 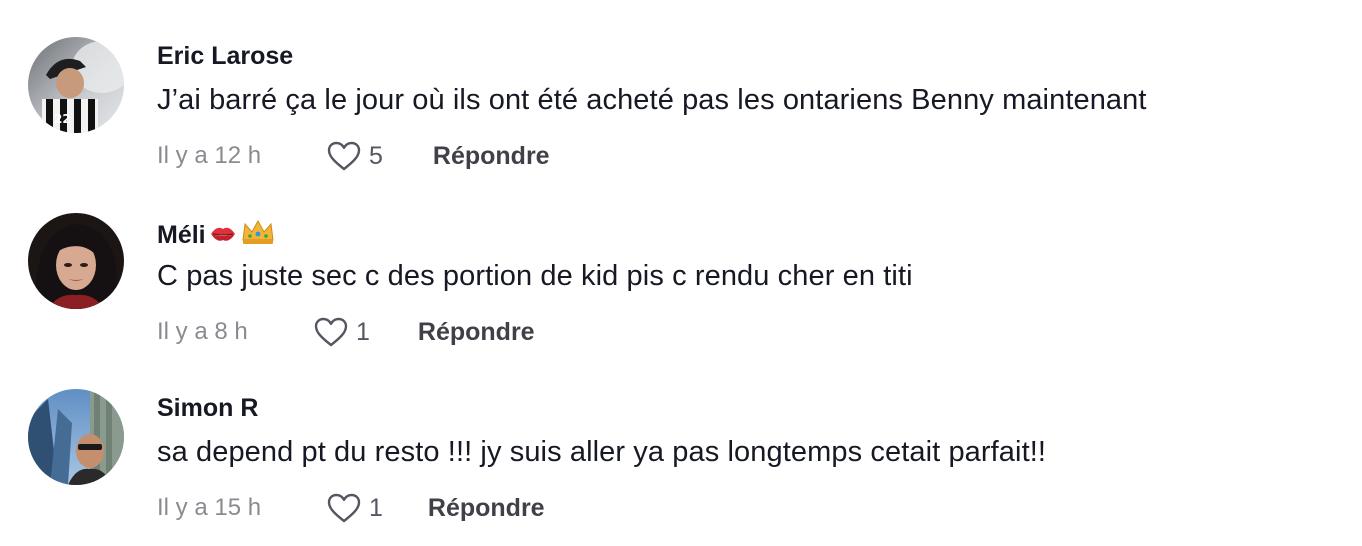 What do you see at coordinates (181, 235) in the screenshot?
I see `username-text: Méli` at bounding box center [181, 235].